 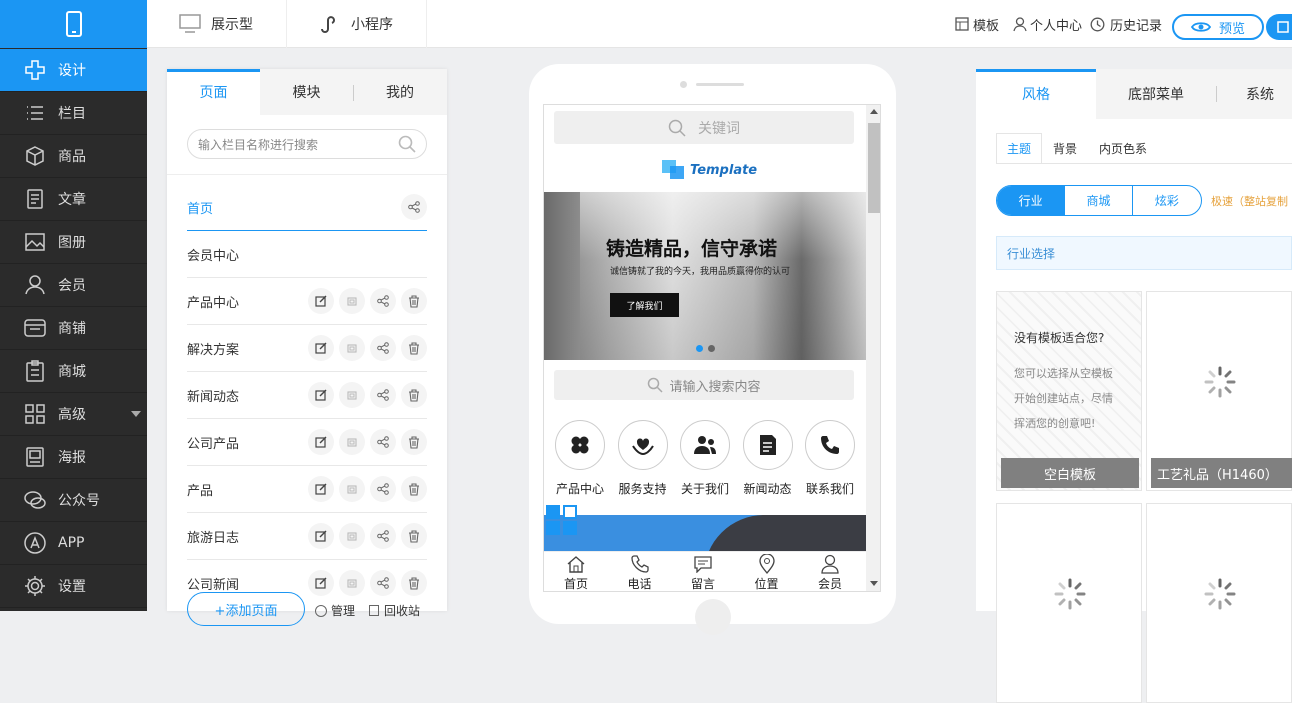 What do you see at coordinates (767, 572) in the screenshot?
I see `bottom-nav-item: 位置` at bounding box center [767, 572].